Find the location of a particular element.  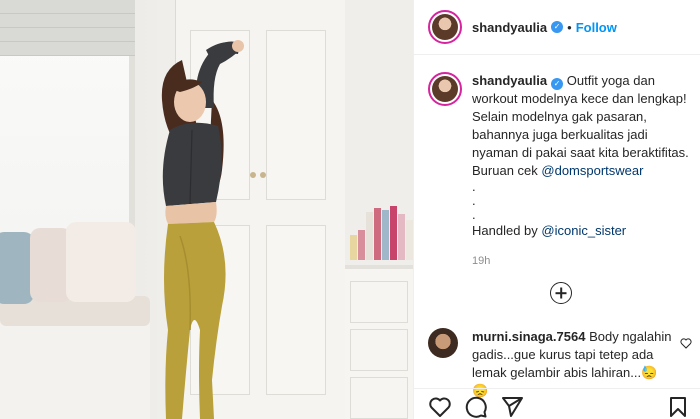

post-timestamp: 19h is located at coordinates (584, 261).